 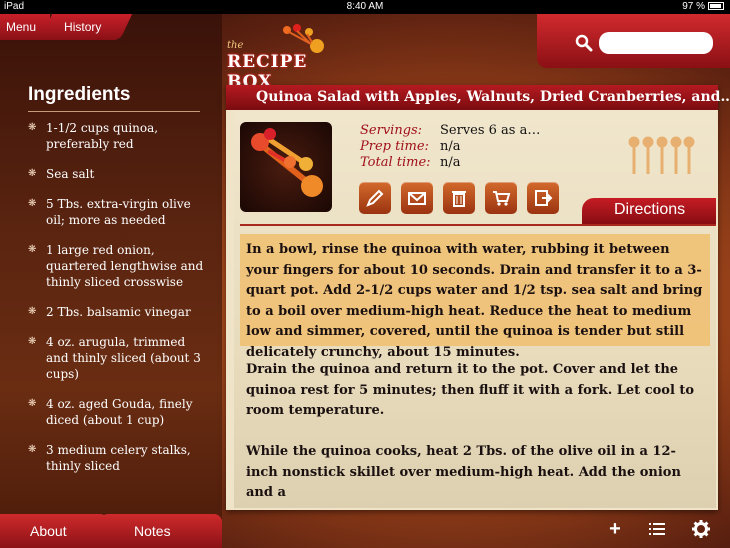 I want to click on measuring-spoons-watermark-icon, so click(x=661, y=155).